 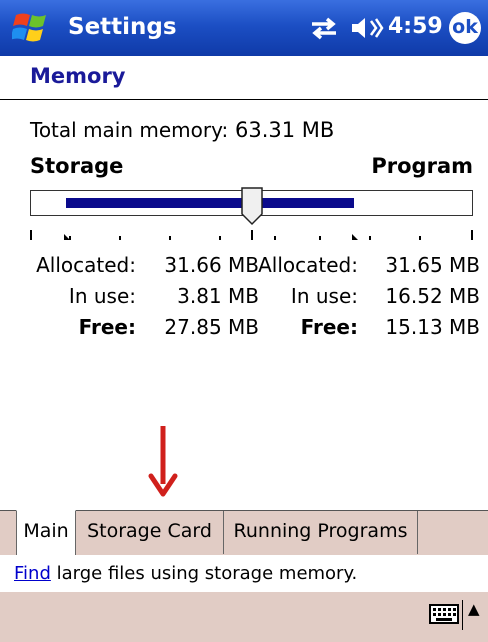 What do you see at coordinates (244, 28) in the screenshot?
I see `title-bar: Settings 4:59 ok` at bounding box center [244, 28].